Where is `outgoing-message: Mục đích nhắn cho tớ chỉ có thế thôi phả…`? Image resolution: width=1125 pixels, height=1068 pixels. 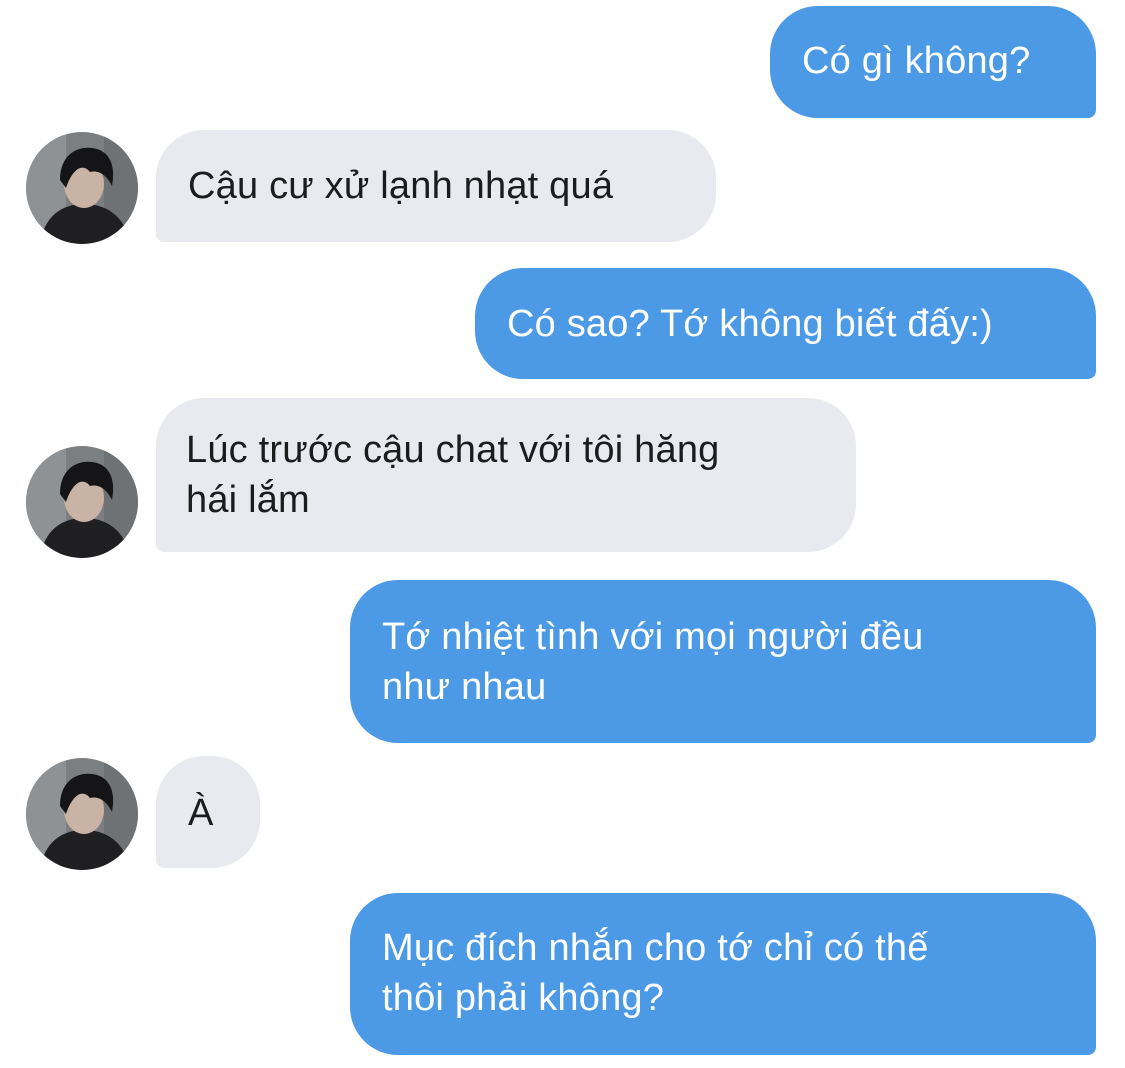 outgoing-message: Mục đích nhắn cho tớ chỉ có thế thôi phả… is located at coordinates (723, 974).